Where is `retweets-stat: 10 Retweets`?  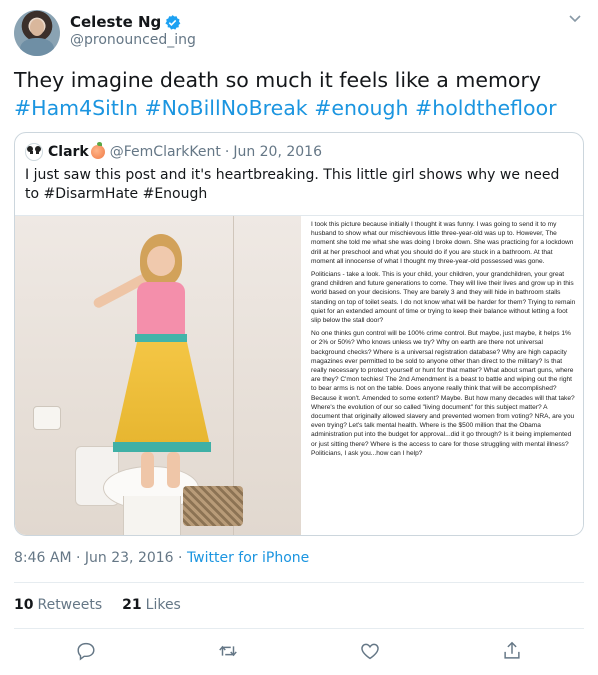
retweets-stat: 10 Retweets is located at coordinates (58, 605).